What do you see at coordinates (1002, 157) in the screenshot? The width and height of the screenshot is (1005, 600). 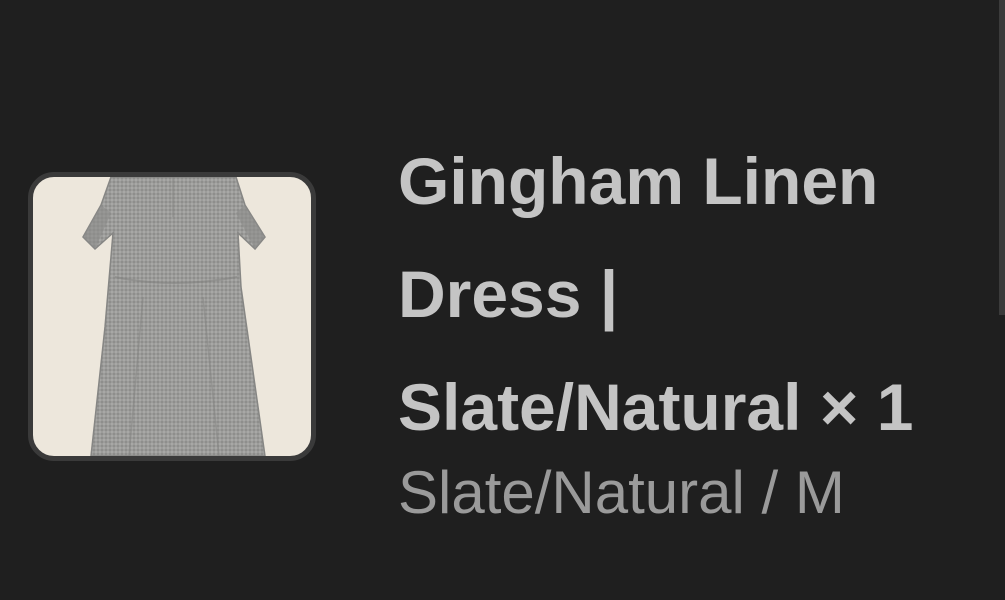 I see `scrollbar` at bounding box center [1002, 157].